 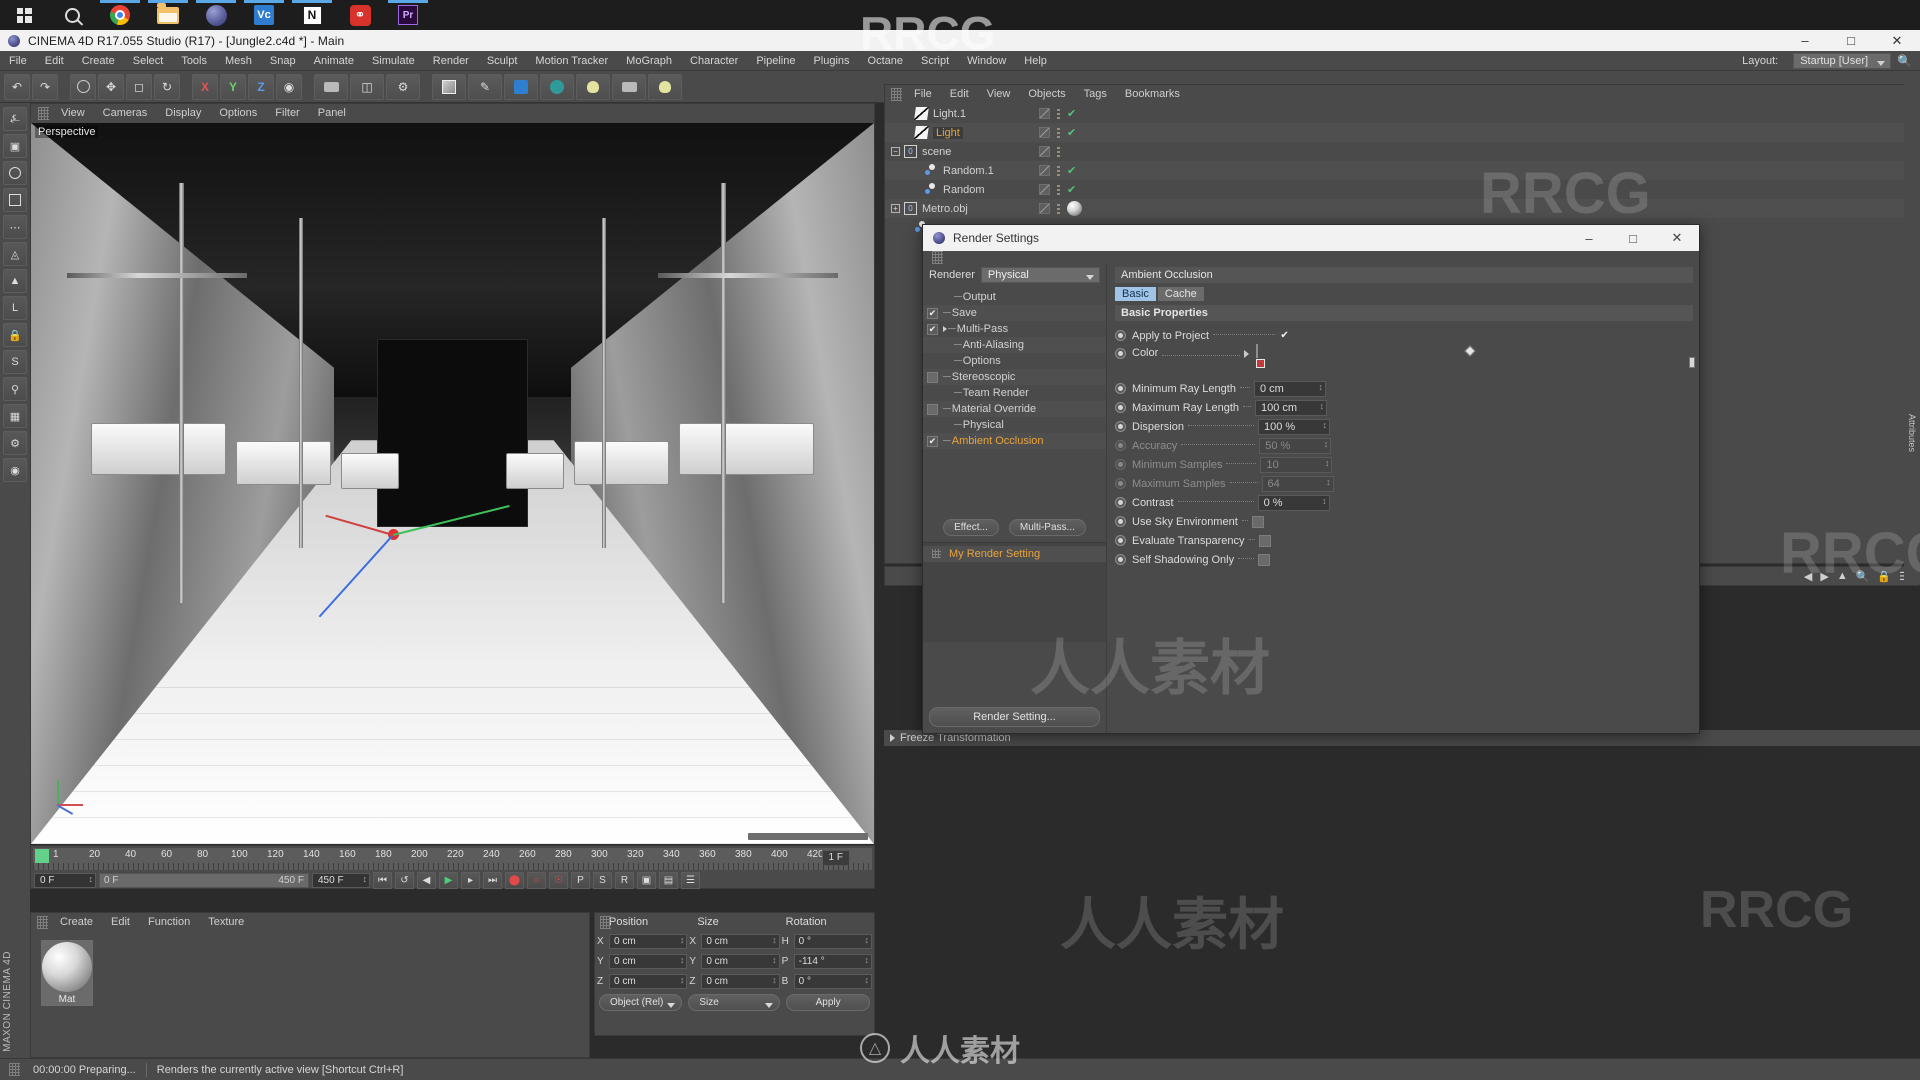 I want to click on start-button, so click(x=24, y=15).